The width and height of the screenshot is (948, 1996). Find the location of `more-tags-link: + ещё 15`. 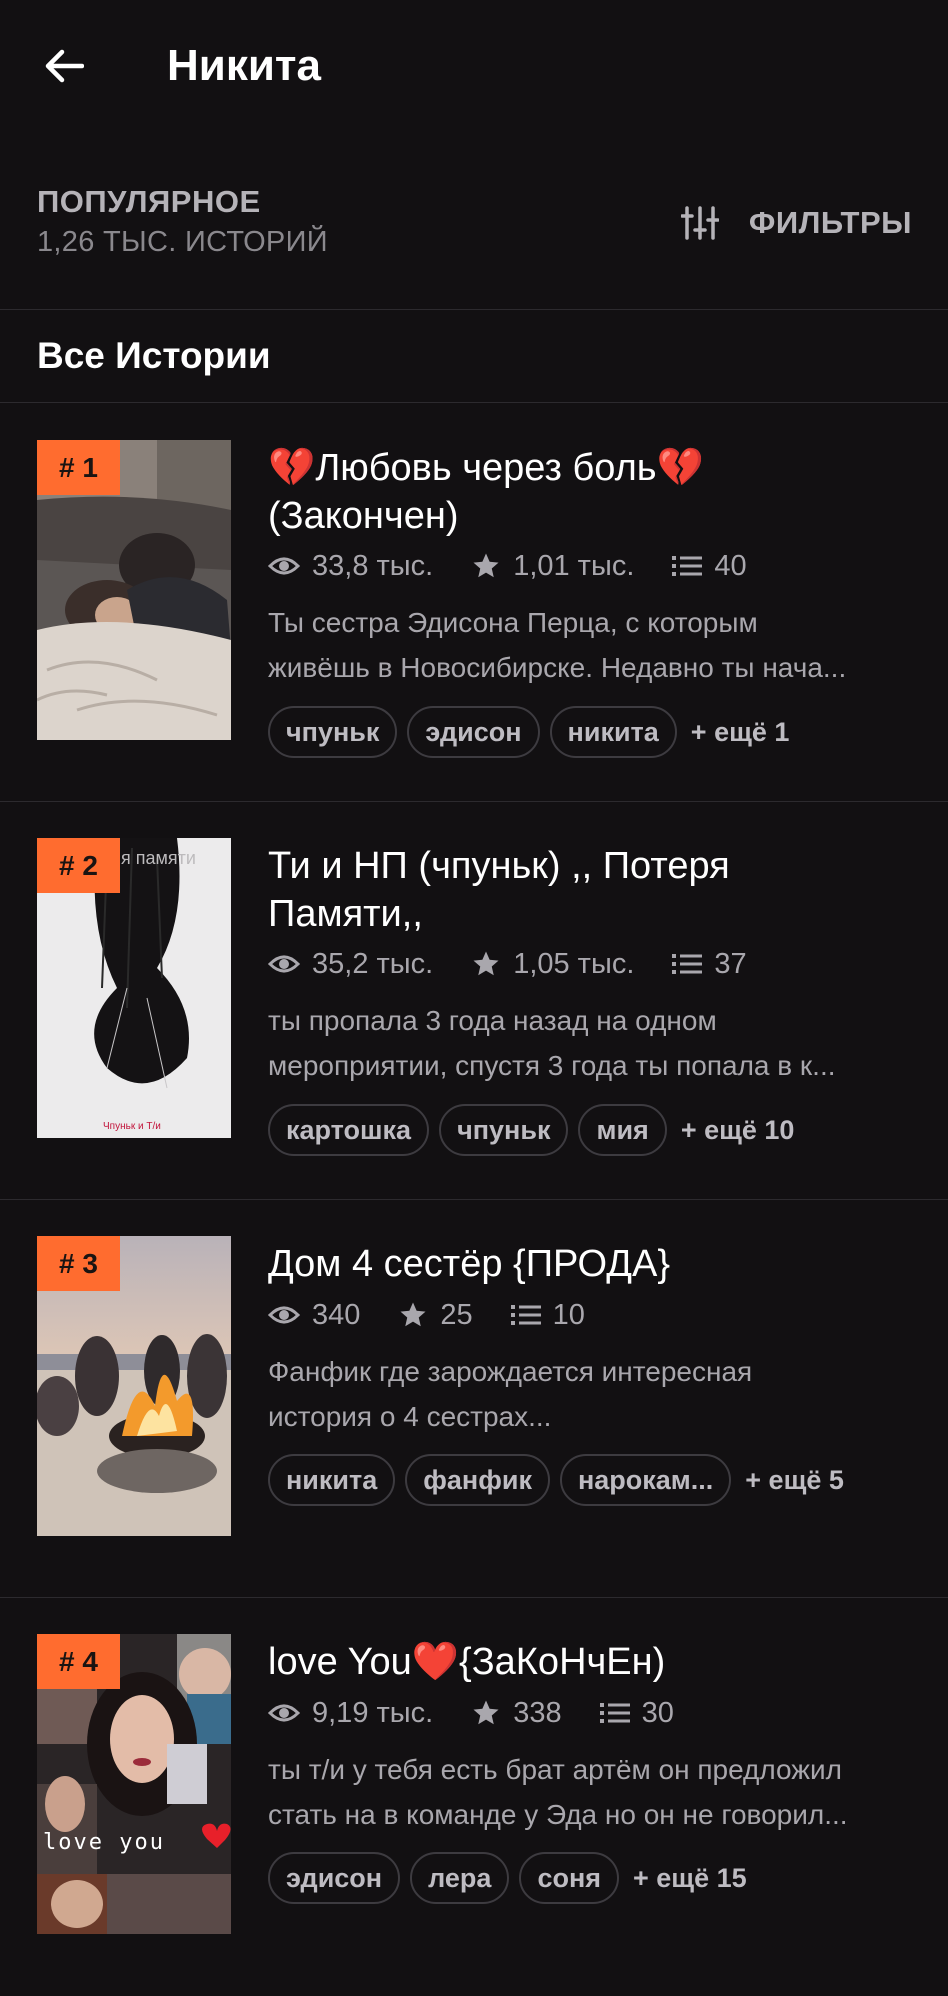

more-tags-link: + ещё 15 is located at coordinates (690, 1878).